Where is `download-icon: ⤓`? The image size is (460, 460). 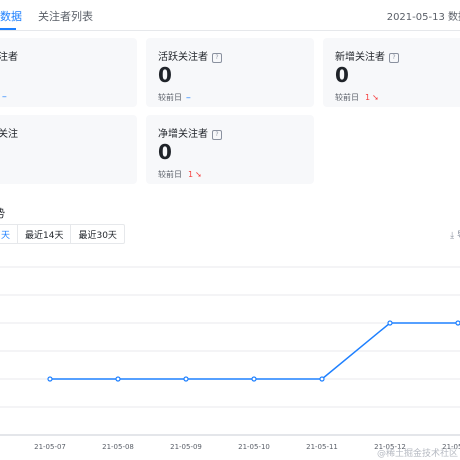 download-icon: ⤓ is located at coordinates (452, 236).